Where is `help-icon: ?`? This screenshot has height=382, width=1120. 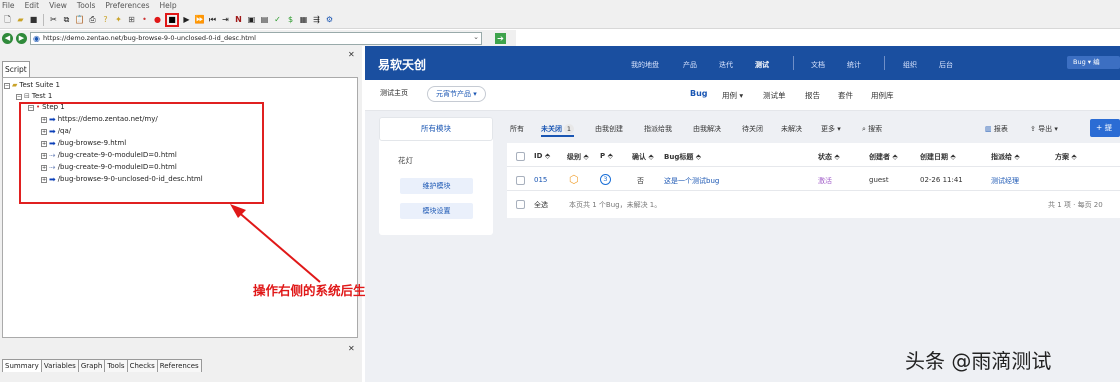
help-icon: ? is located at coordinates (105, 19).